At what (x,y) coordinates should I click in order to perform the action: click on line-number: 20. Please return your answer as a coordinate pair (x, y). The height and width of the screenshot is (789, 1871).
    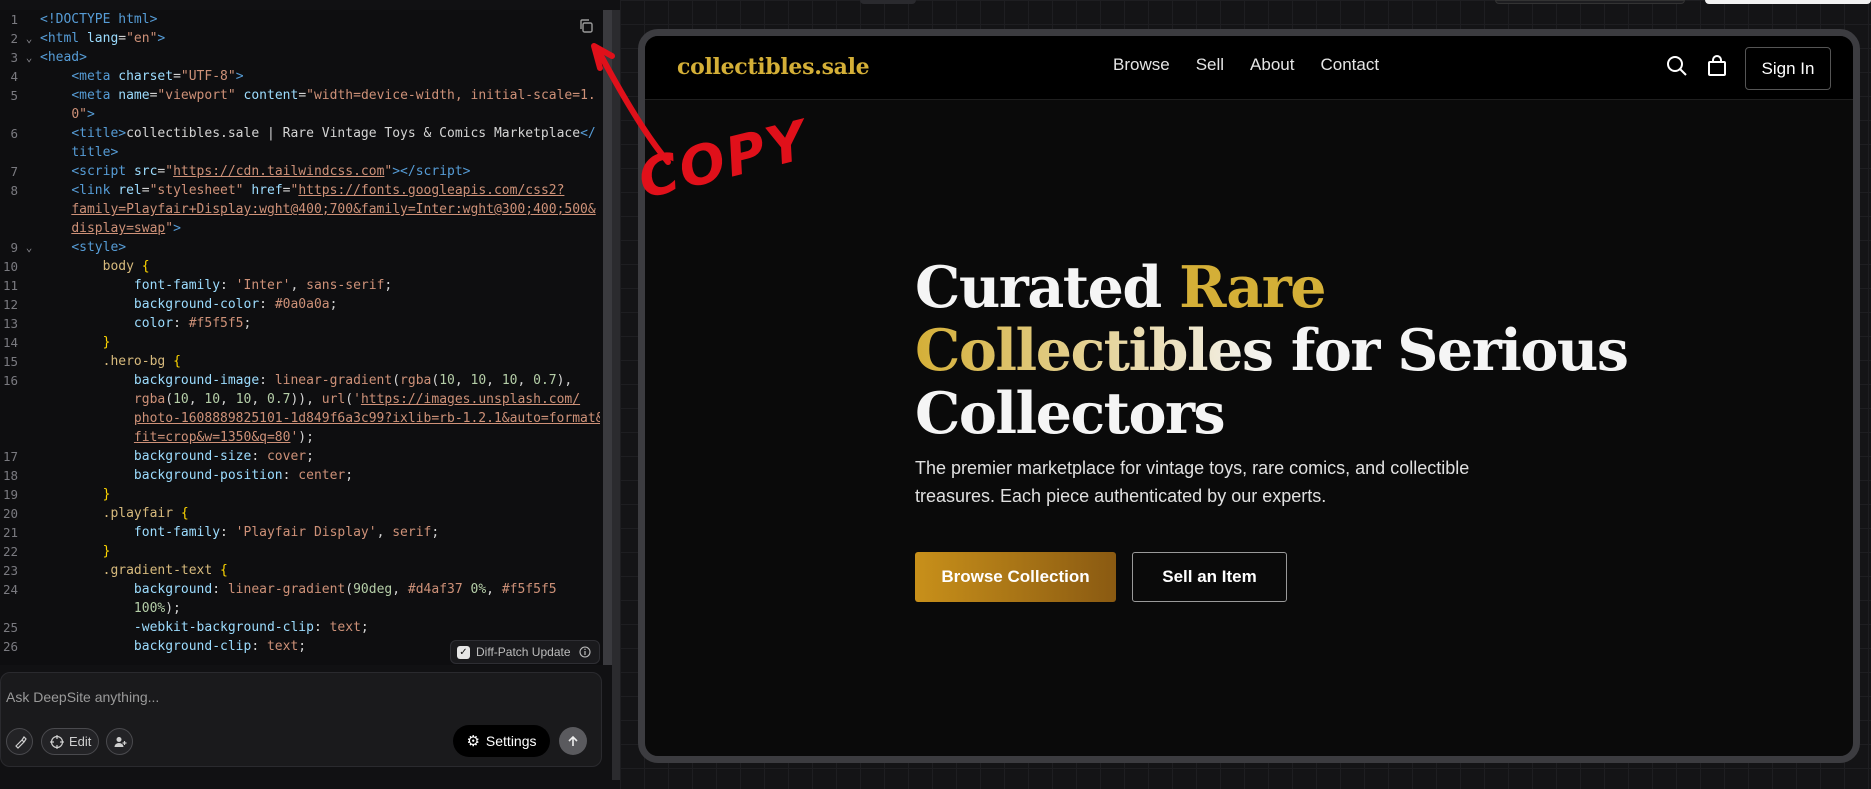
    Looking at the image, I should click on (10, 513).